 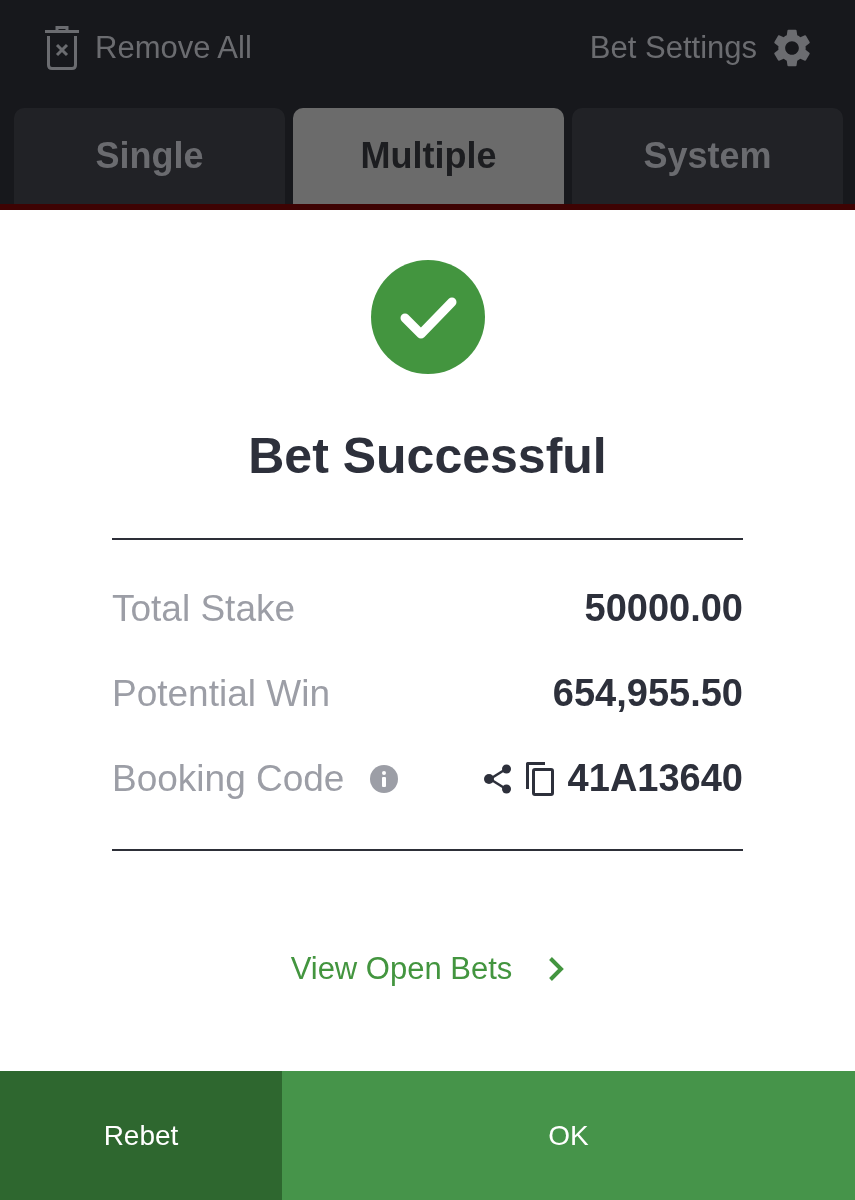 I want to click on trash-icon, so click(x=62, y=47).